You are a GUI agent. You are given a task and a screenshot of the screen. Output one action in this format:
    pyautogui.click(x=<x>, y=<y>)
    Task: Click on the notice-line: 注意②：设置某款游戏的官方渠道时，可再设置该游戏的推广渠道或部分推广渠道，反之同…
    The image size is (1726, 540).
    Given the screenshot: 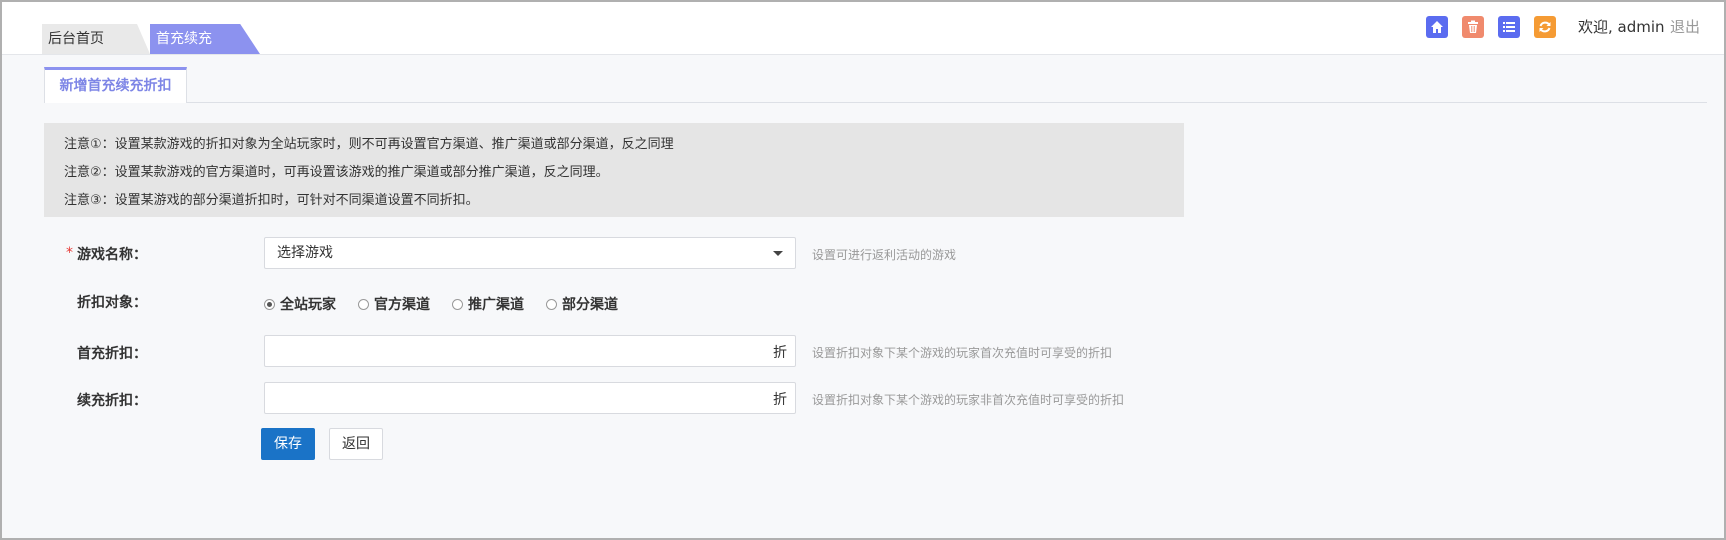 What is the action you would take?
    pyautogui.click(x=336, y=172)
    